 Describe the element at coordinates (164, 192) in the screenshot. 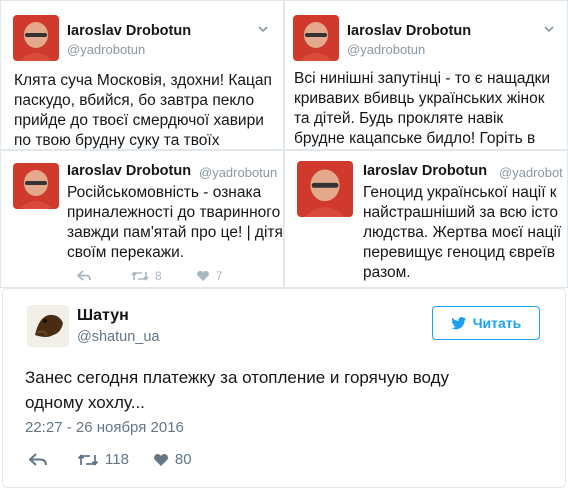

I see `tweet-line: Російськомовність - ознака` at that location.